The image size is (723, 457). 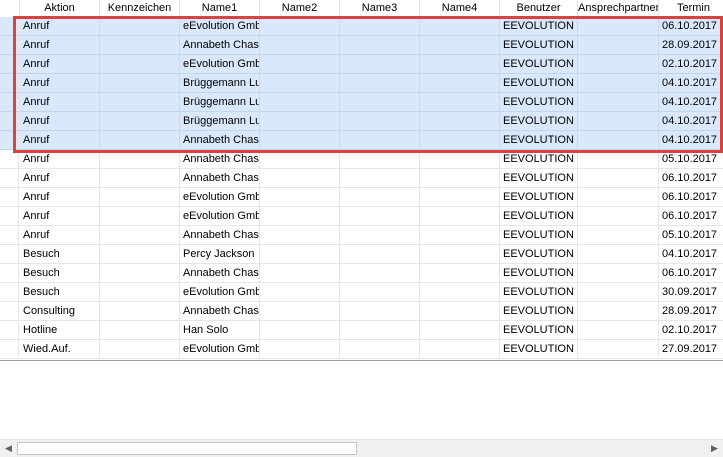 I want to click on column-header-kennzeichen: Kennzeichen, so click(x=140, y=8).